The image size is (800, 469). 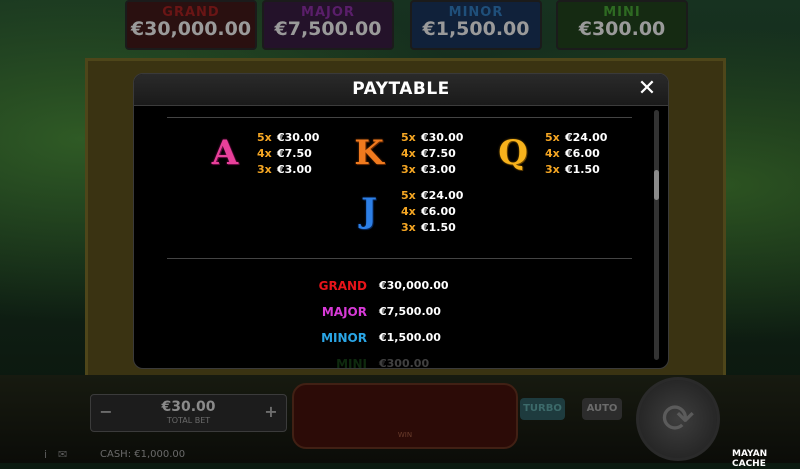 I want to click on modal-header: PAYTABLE ✕, so click(x=401, y=90).